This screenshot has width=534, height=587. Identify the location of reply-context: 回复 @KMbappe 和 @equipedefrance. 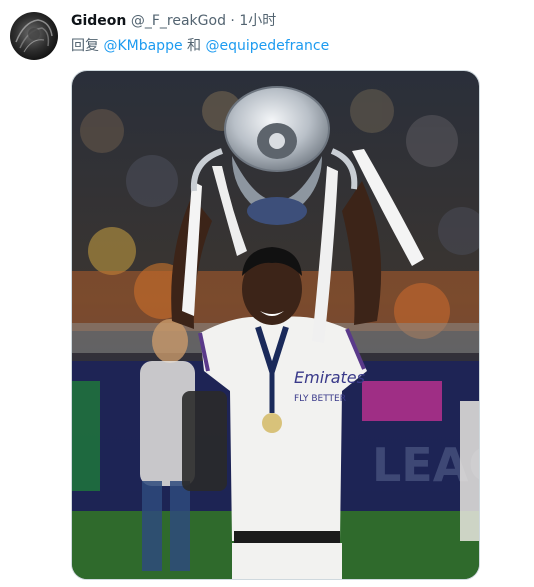
(200, 46).